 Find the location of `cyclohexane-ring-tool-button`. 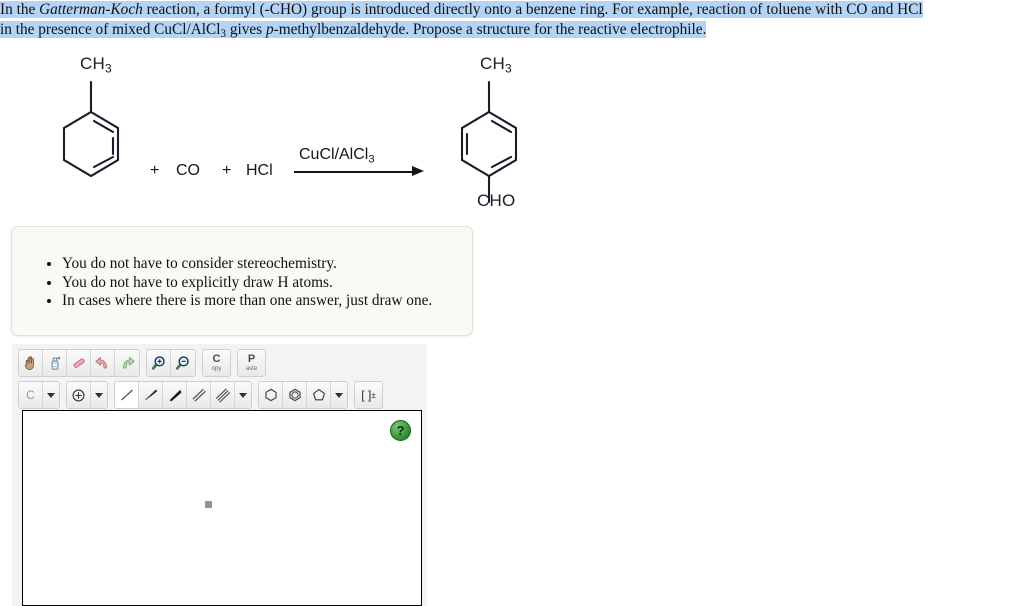

cyclohexane-ring-tool-button is located at coordinates (271, 395).